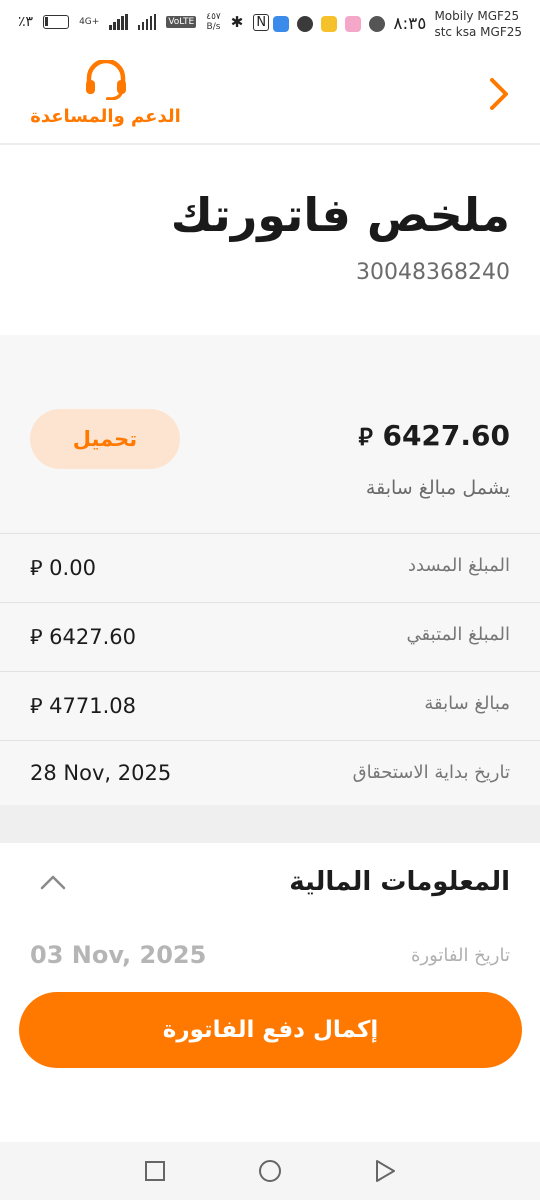 This screenshot has width=540, height=1200. What do you see at coordinates (181, 22) in the screenshot?
I see `volte-badge: VoLTE` at bounding box center [181, 22].